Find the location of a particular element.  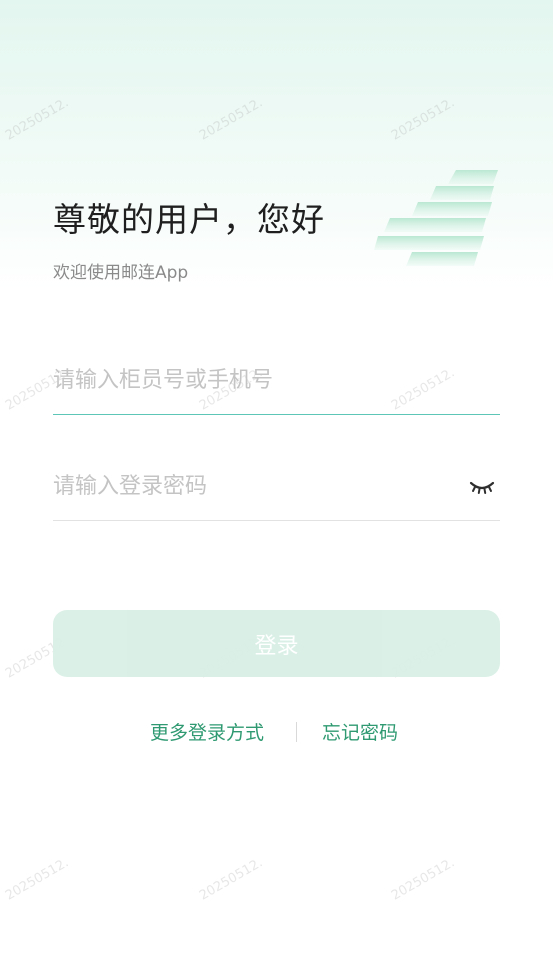

more-login-methods-link: 更多登录方式 is located at coordinates (207, 731).